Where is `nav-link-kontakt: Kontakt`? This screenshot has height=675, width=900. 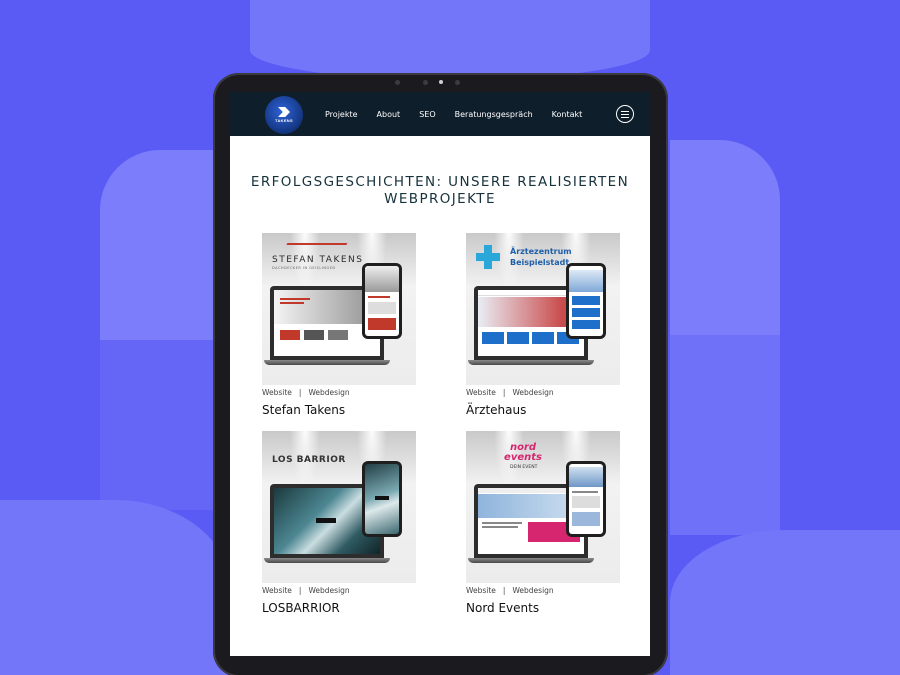 nav-link-kontakt: Kontakt is located at coordinates (567, 114).